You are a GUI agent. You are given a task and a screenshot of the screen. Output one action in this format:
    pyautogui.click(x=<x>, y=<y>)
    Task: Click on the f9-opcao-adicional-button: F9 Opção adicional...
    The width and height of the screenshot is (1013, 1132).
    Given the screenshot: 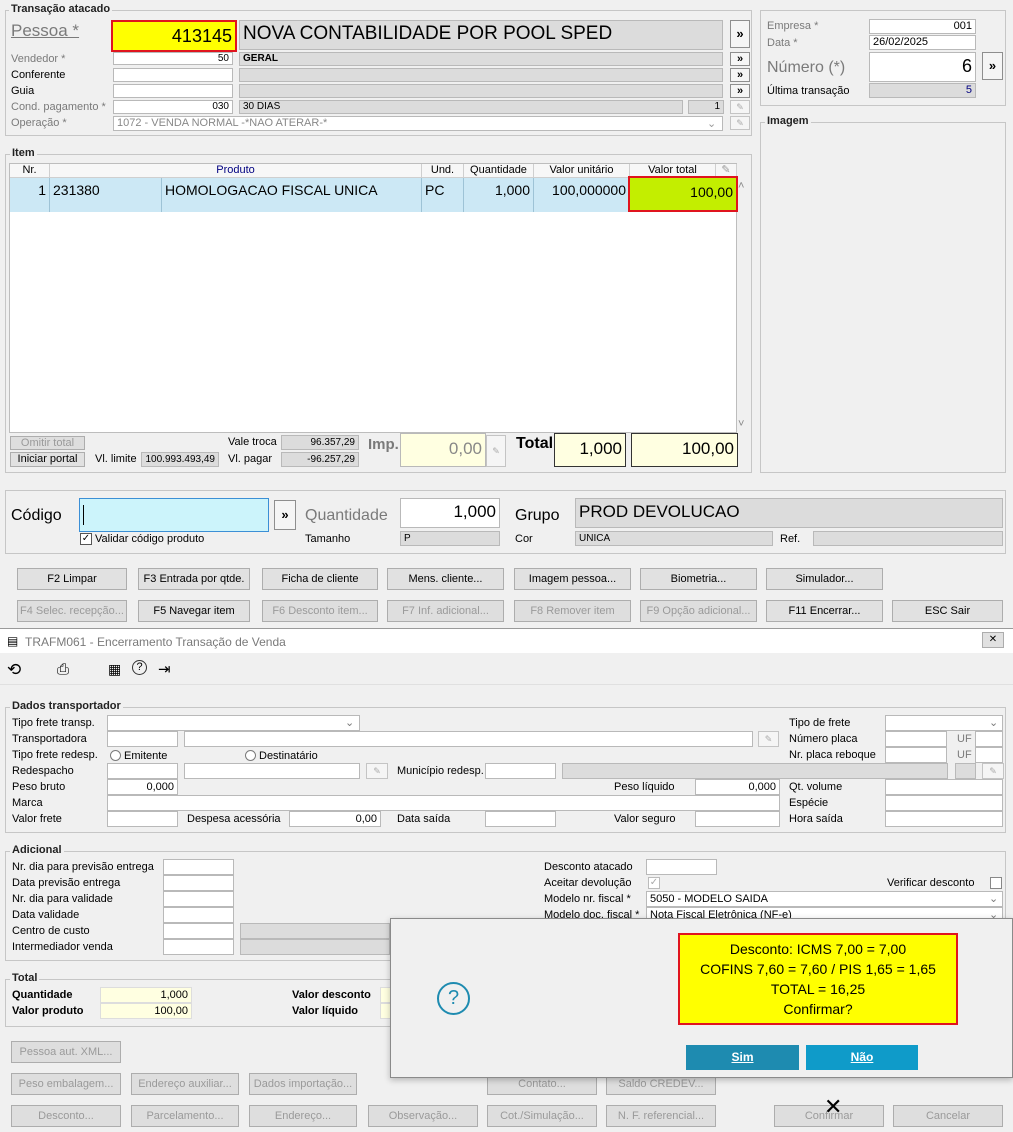 What is the action you would take?
    pyautogui.click(x=698, y=611)
    